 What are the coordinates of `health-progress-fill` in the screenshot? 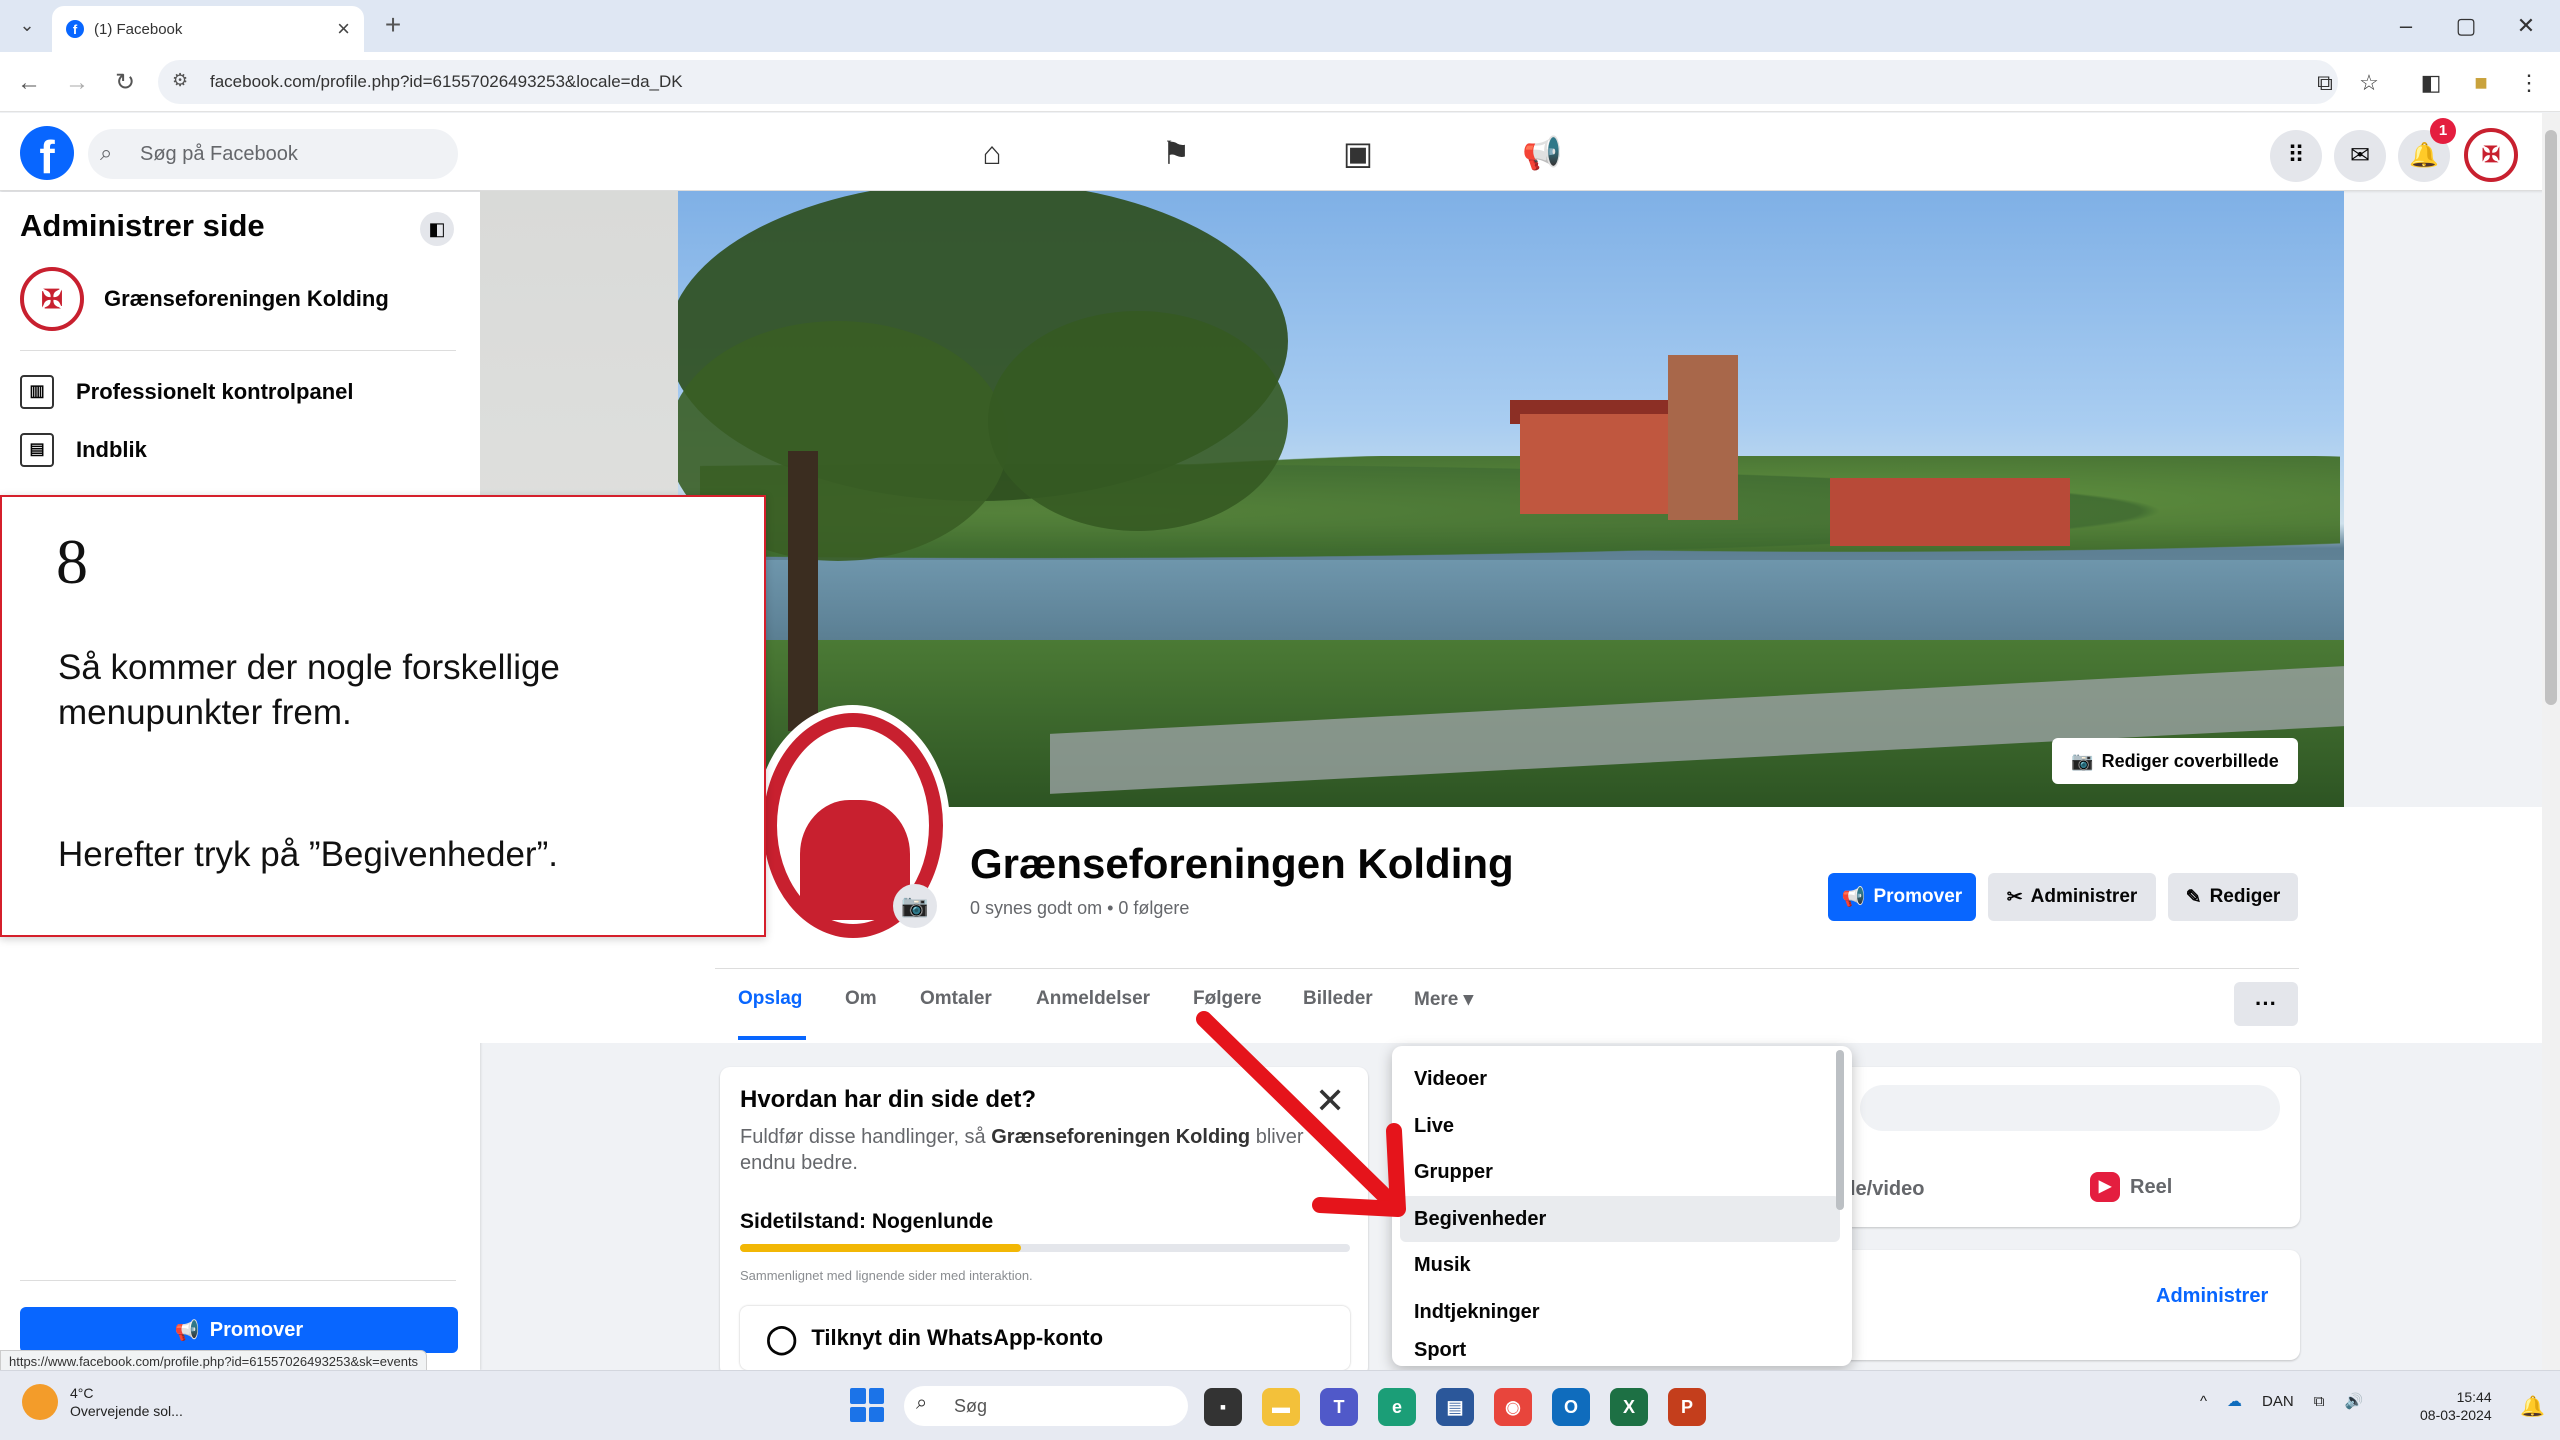 It's located at (880, 1248).